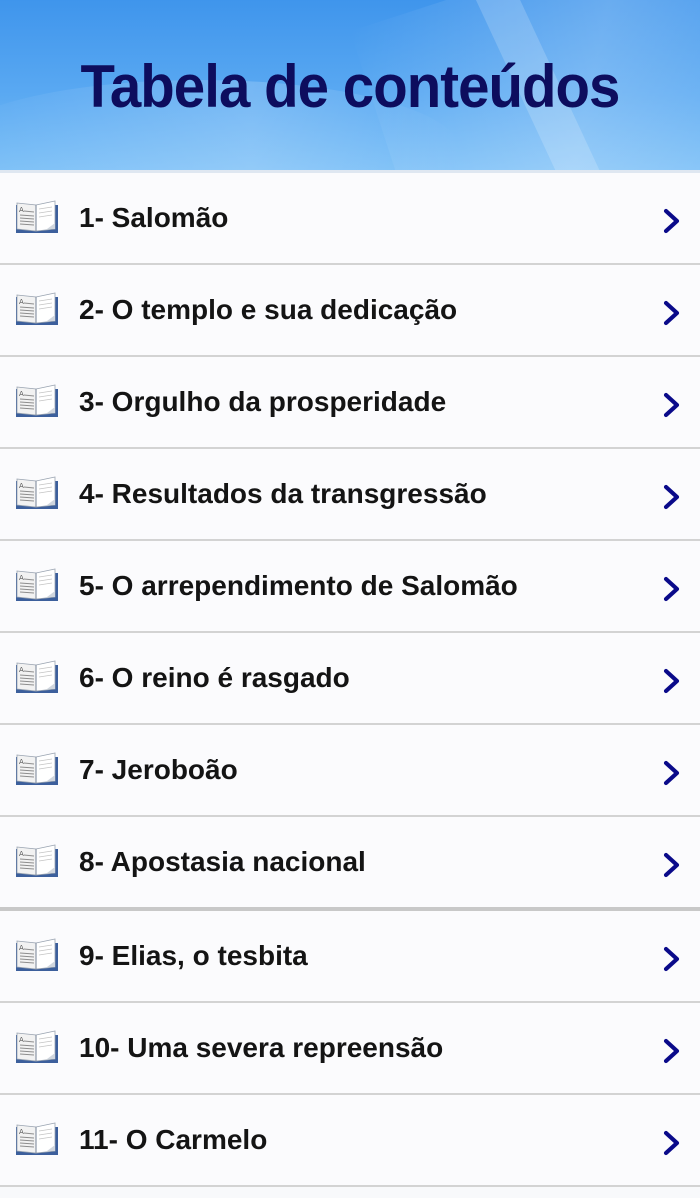  I want to click on list-item-label: 11- O Carmelo, so click(173, 1139).